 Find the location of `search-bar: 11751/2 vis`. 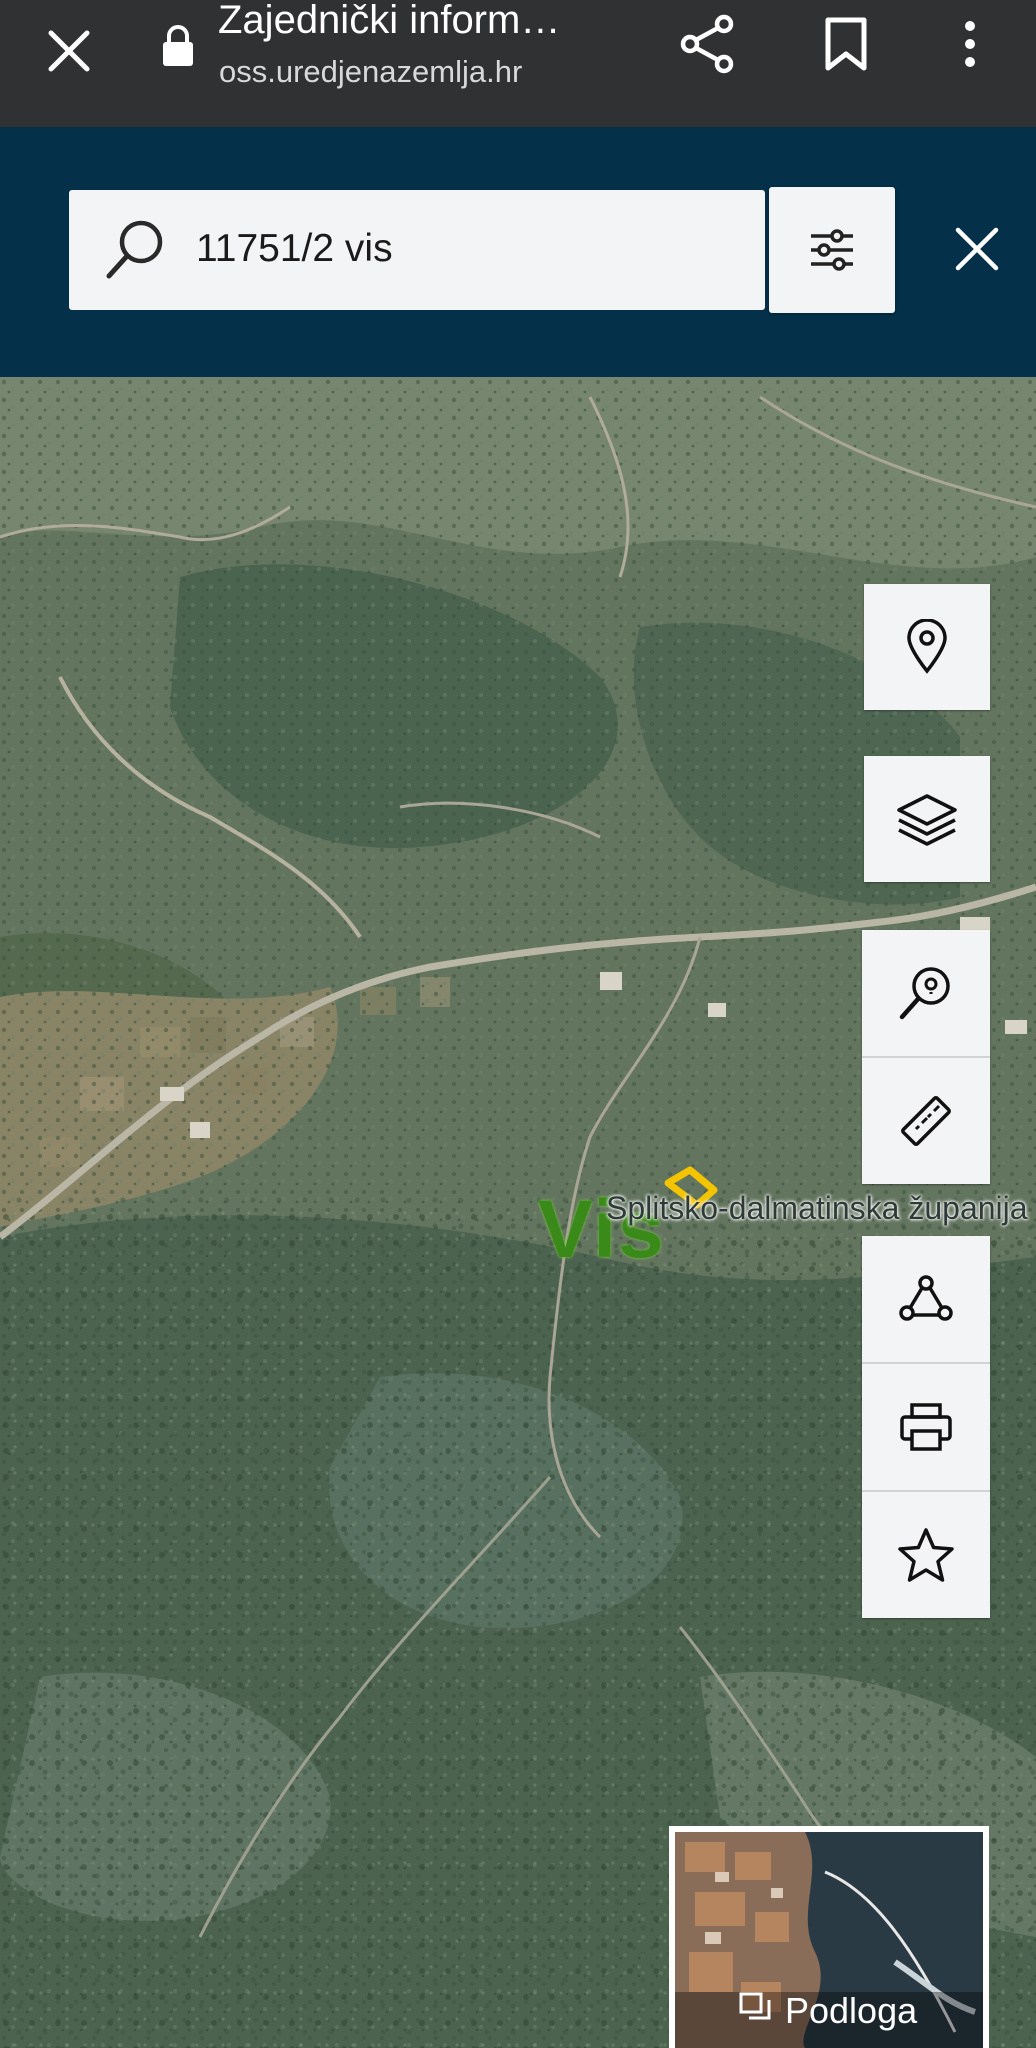

search-bar: 11751/2 vis is located at coordinates (417, 250).